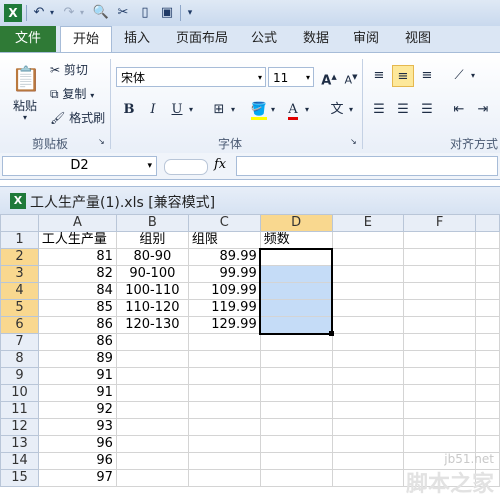 Image resolution: width=500 pixels, height=500 pixels. I want to click on tab-formulas: 公式, so click(264, 39).